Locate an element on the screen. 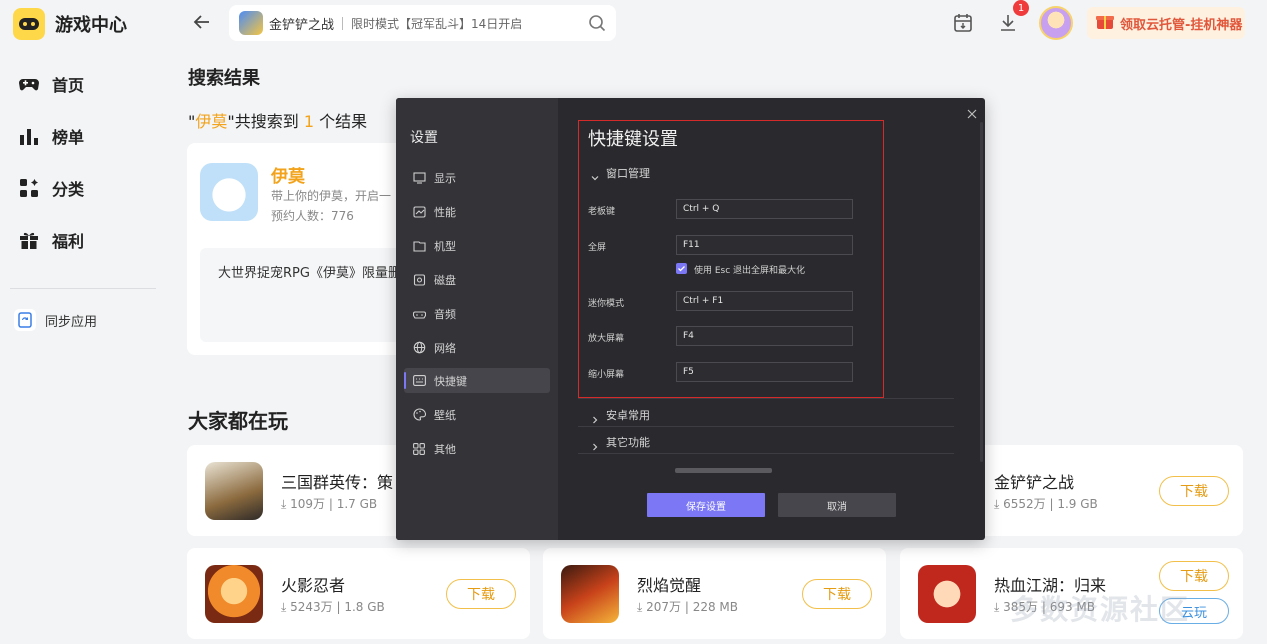  settings-menu-display: 显示 is located at coordinates (477, 177).